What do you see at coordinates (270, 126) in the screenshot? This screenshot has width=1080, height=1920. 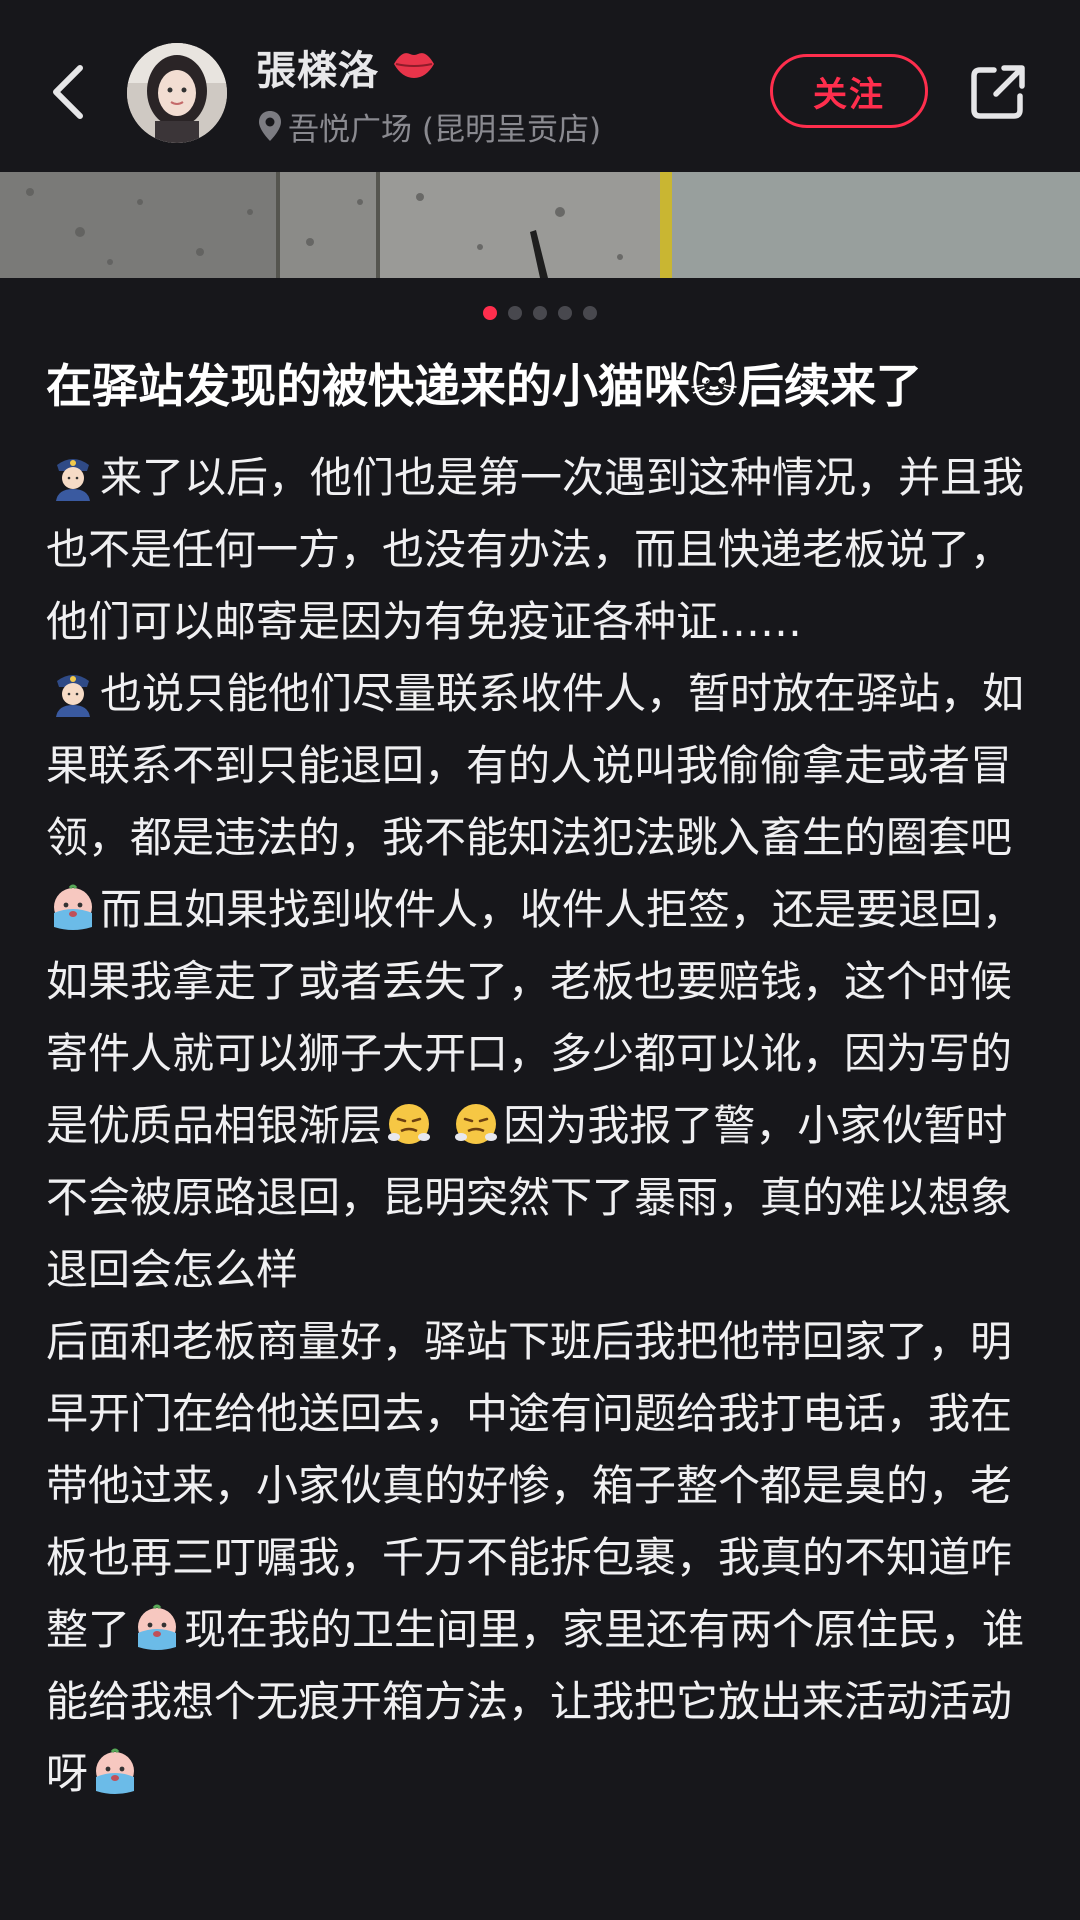 I see `location-pin-icon` at bounding box center [270, 126].